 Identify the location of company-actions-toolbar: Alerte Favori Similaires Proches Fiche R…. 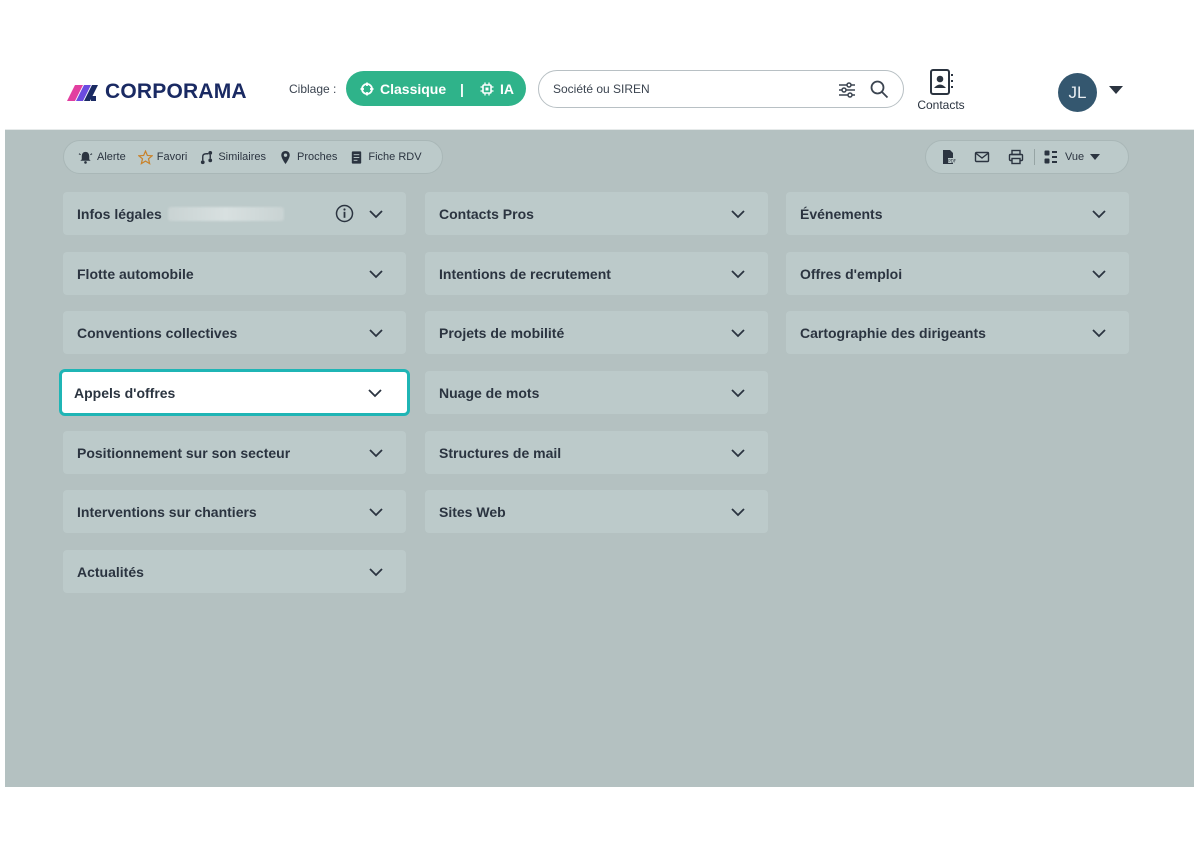
(253, 157).